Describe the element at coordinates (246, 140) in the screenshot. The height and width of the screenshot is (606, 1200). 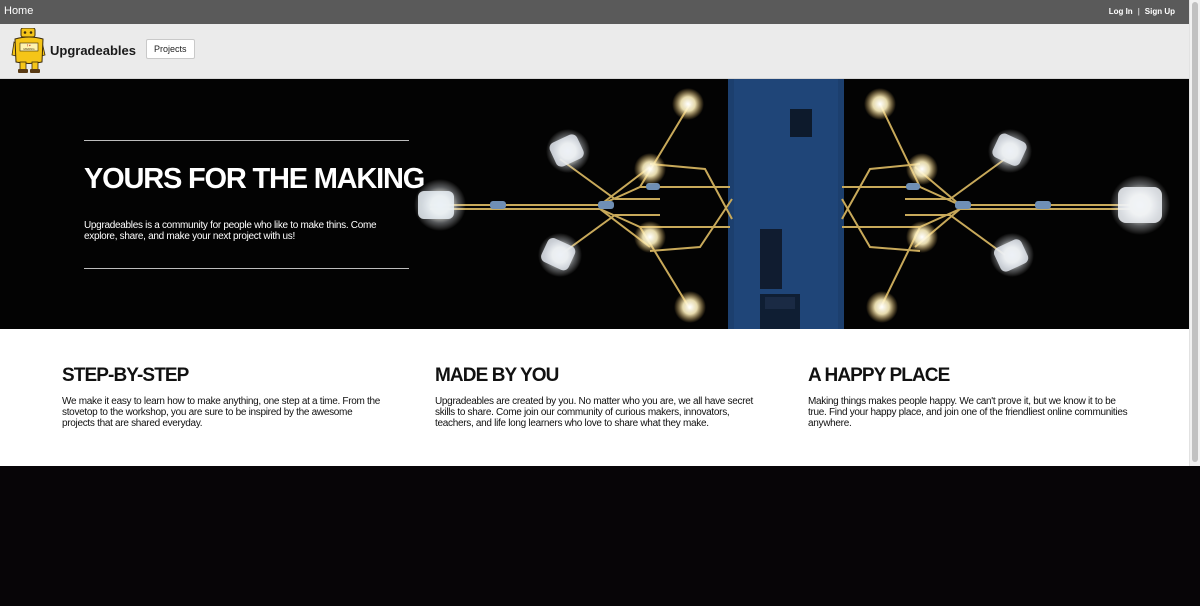
I see `hero-divider-top` at that location.